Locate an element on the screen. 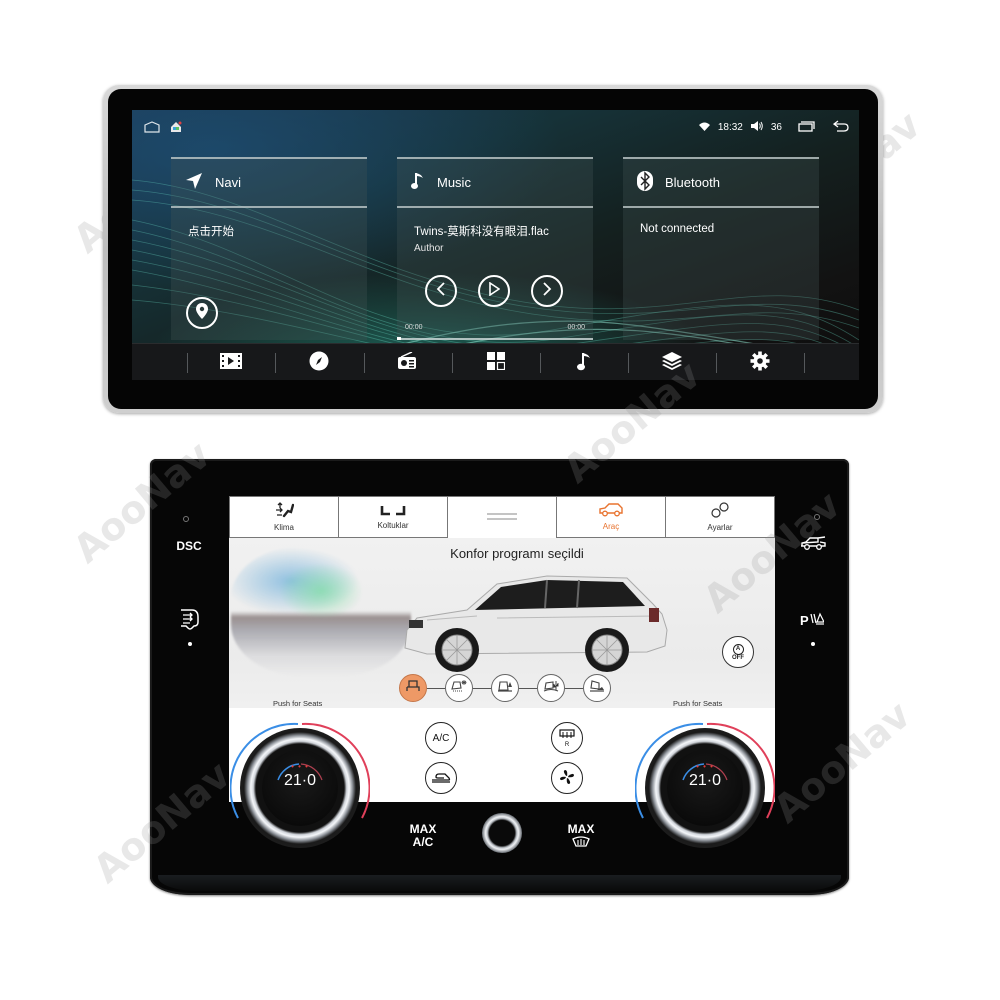 This screenshot has height=1000, width=1000. back-icon is located at coordinates (840, 127).